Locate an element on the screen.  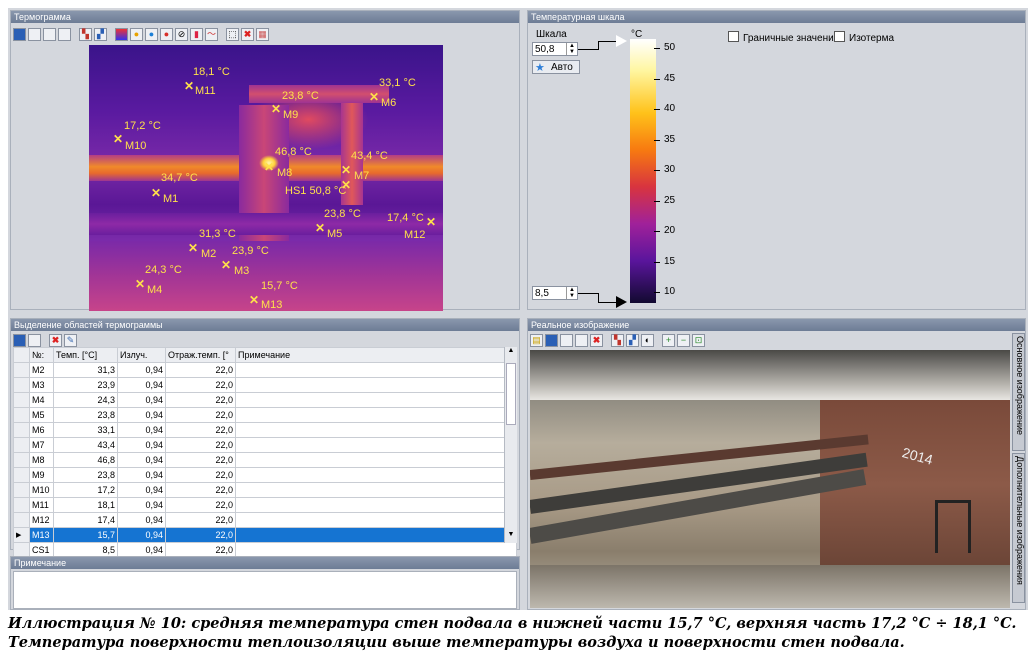
marker-m6: ✕ is located at coordinates (374, 97).